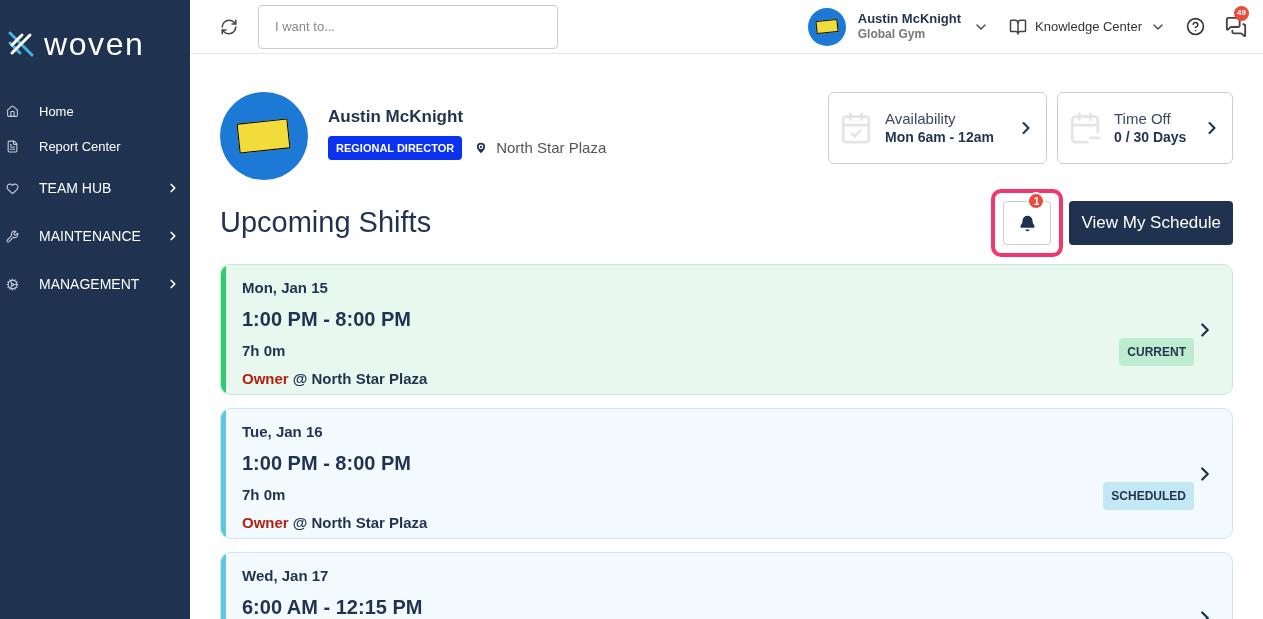 This screenshot has width=1263, height=619. Describe the element at coordinates (1151, 137) in the screenshot. I see `summary-value: 0 / 30 Days` at that location.